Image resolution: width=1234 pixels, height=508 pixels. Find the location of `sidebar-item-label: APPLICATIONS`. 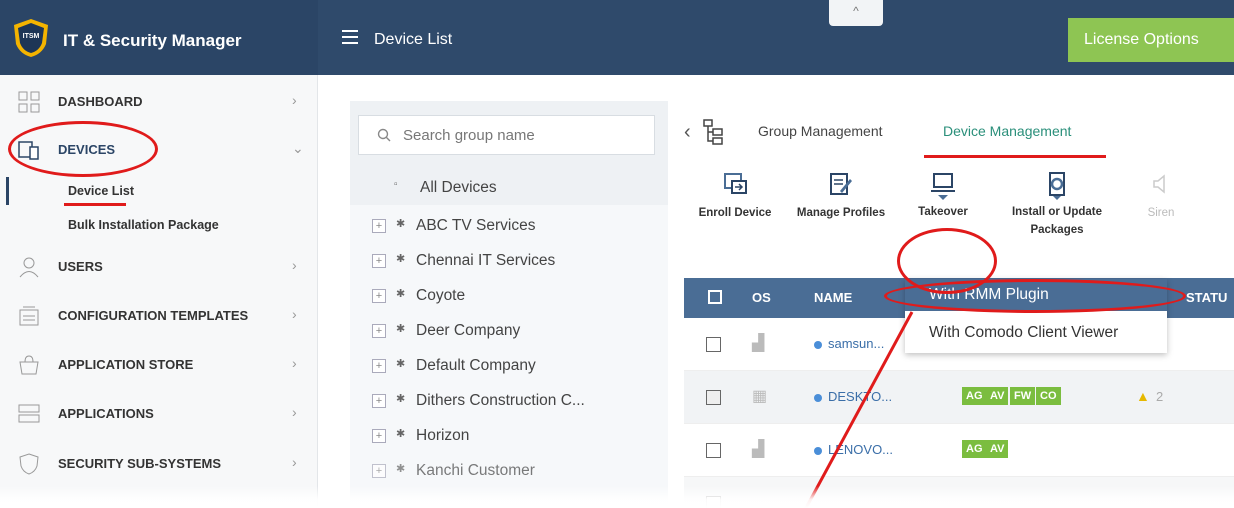

sidebar-item-label: APPLICATIONS is located at coordinates (106, 413).